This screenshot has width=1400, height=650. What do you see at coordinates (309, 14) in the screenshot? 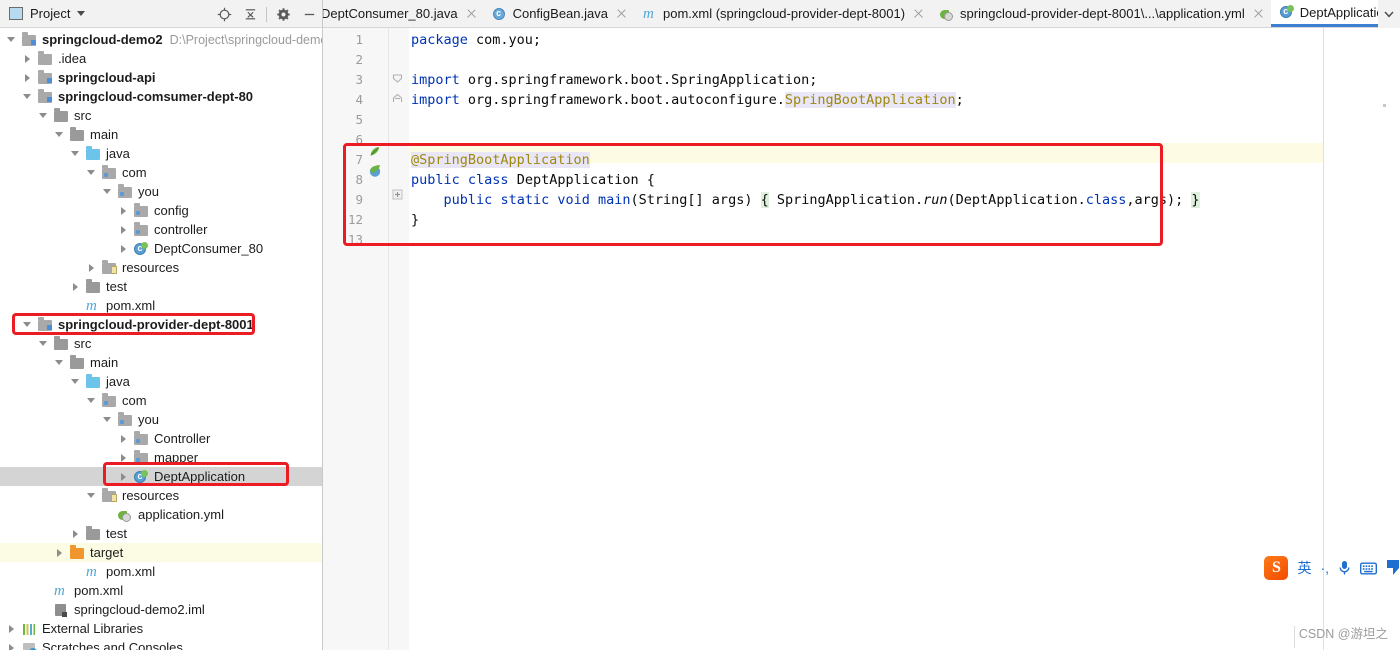
I see `hide-panel-icon` at bounding box center [309, 14].